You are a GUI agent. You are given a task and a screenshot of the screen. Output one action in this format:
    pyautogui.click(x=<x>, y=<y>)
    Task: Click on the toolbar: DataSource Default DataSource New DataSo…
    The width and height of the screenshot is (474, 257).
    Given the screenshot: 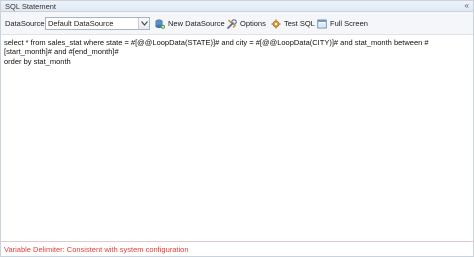 What is the action you would take?
    pyautogui.click(x=237, y=23)
    